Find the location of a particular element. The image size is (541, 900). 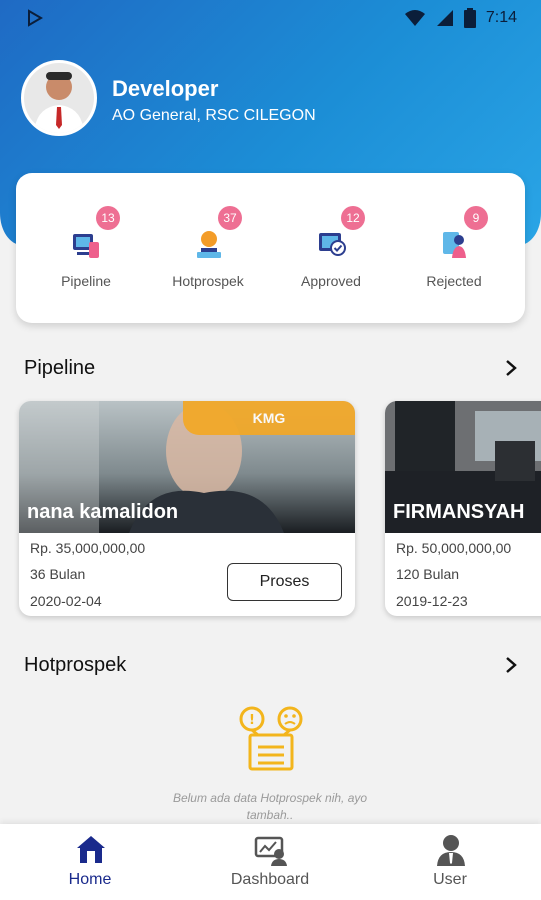

signal-icon is located at coordinates (444, 18).